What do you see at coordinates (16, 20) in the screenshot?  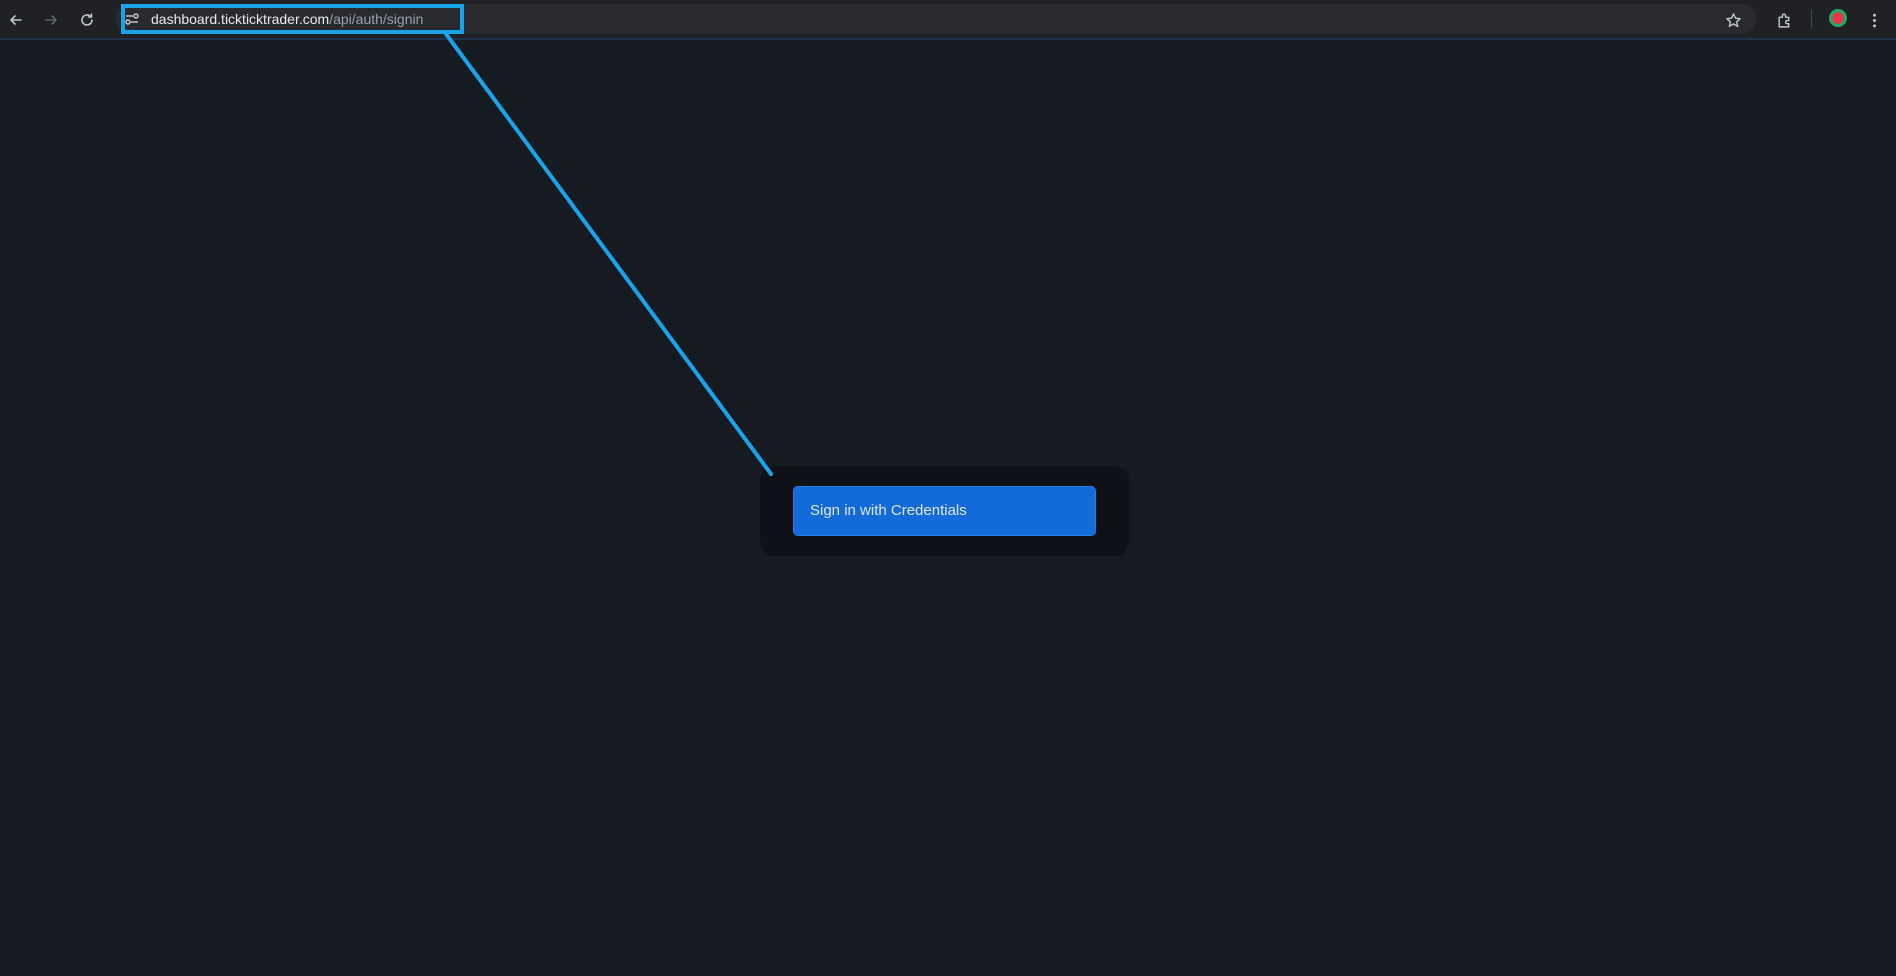 I see `back-arrow-icon` at bounding box center [16, 20].